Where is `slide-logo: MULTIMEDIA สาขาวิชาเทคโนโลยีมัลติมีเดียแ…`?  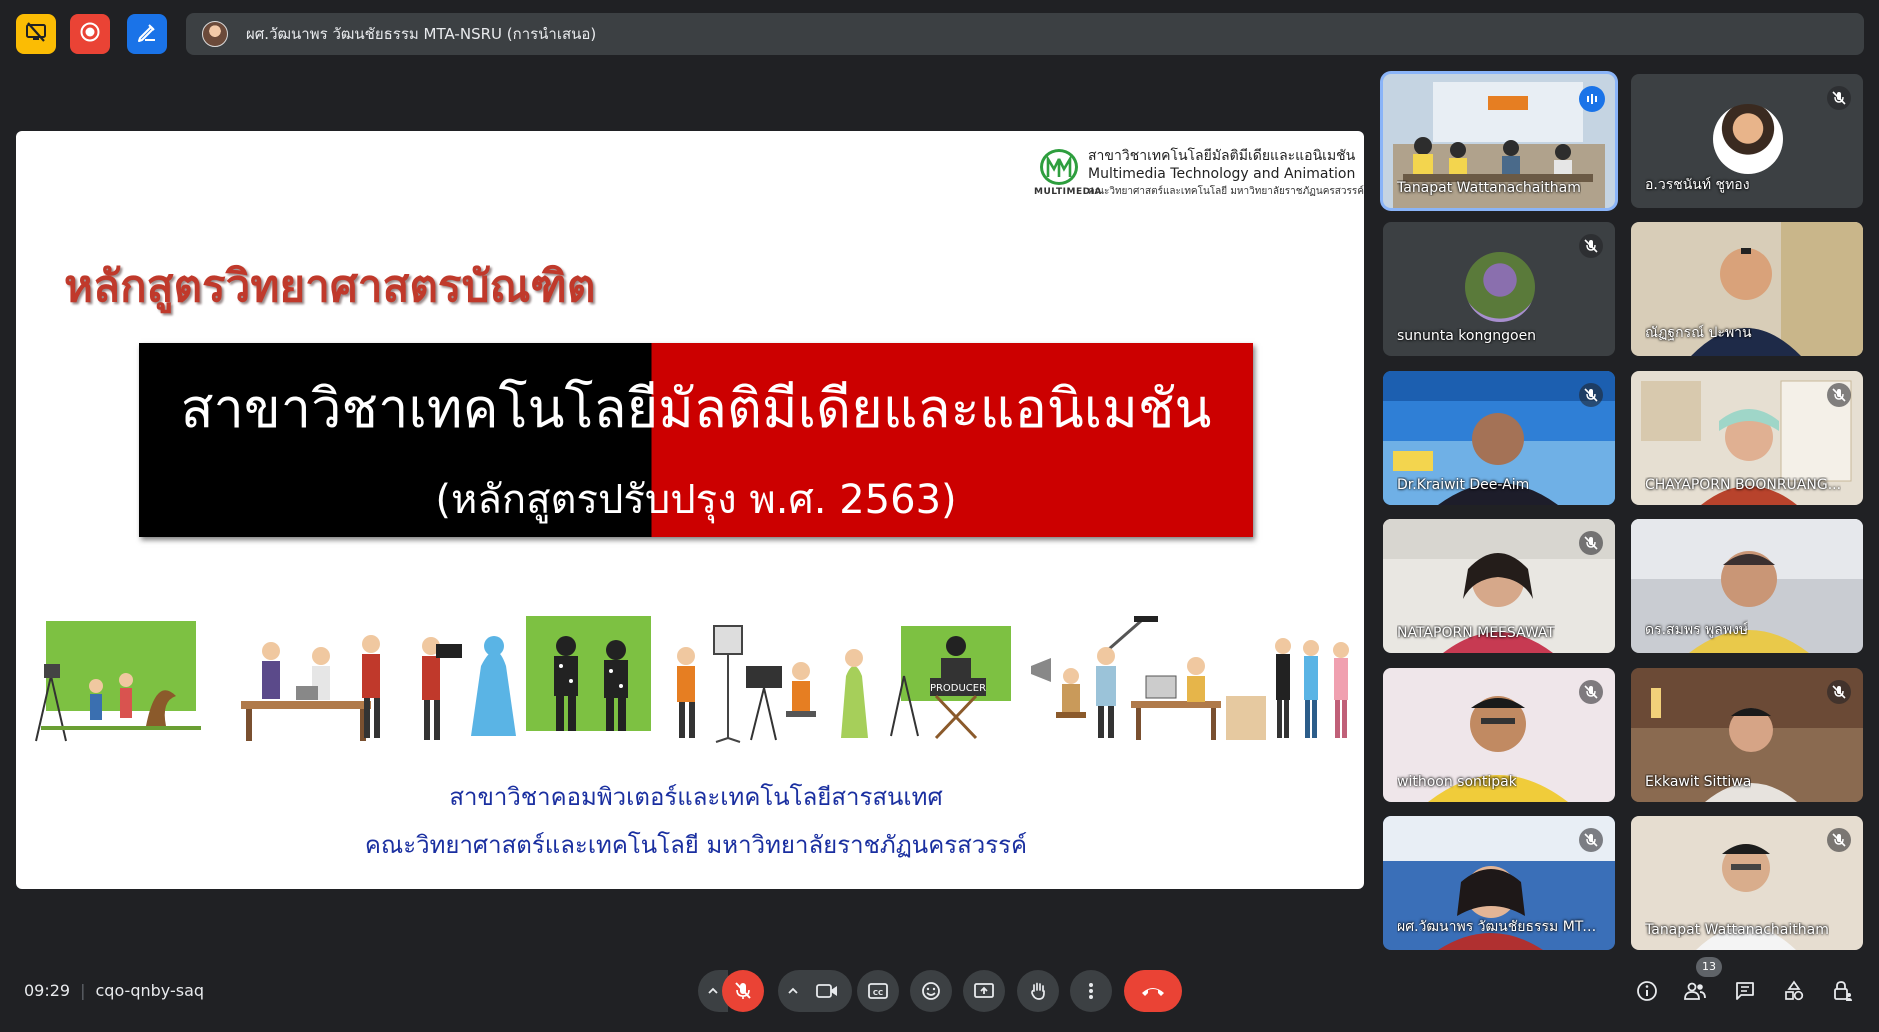
slide-logo: MULTIMEDIA สาขาวิชาเทคโนโลยีมัลติมีเดียแ… is located at coordinates (1197, 174).